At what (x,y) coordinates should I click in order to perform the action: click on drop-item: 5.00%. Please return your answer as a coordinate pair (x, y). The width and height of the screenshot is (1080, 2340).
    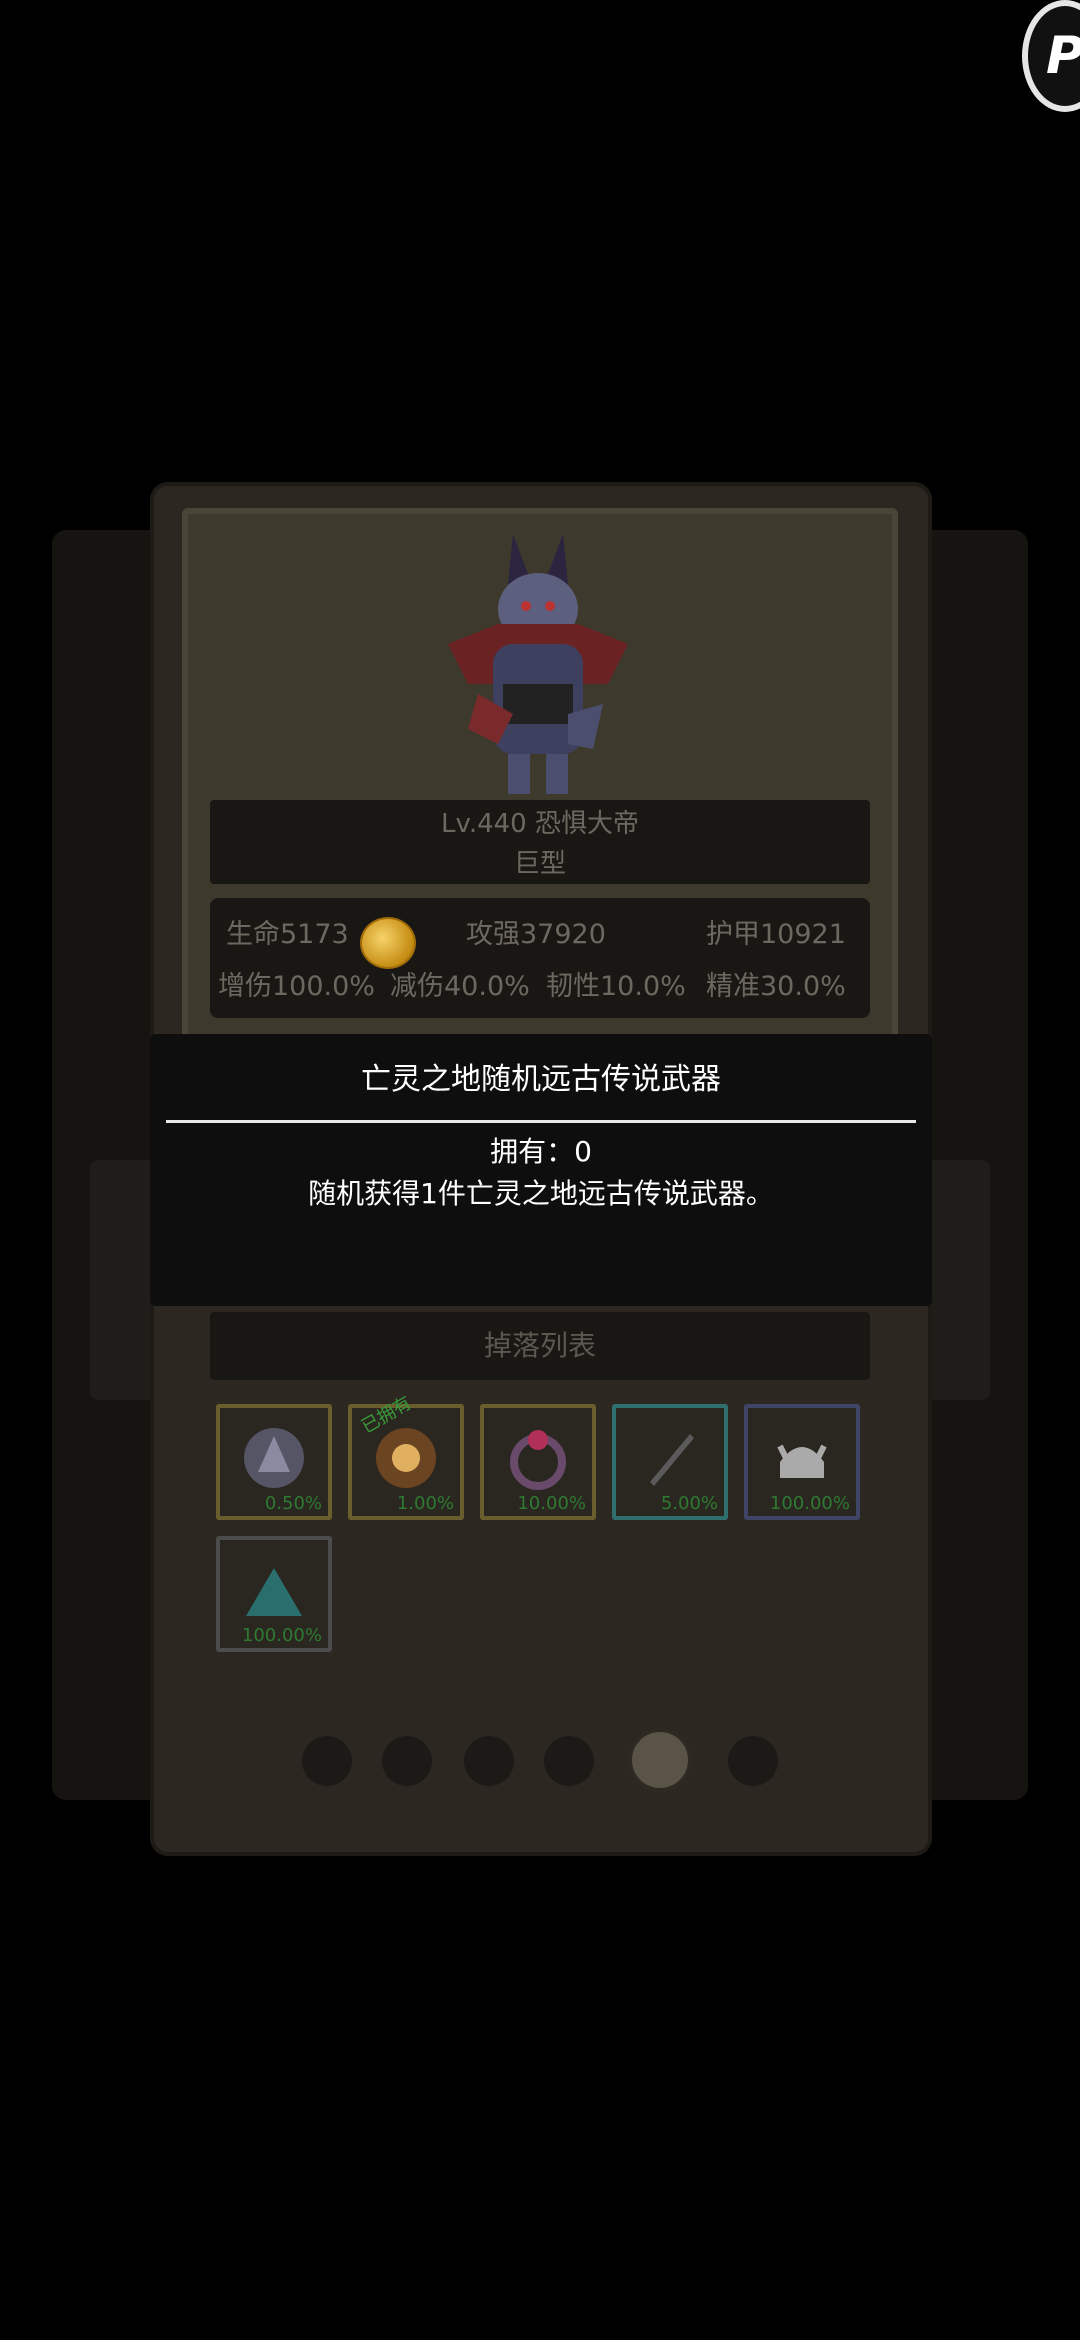
    Looking at the image, I should click on (670, 1462).